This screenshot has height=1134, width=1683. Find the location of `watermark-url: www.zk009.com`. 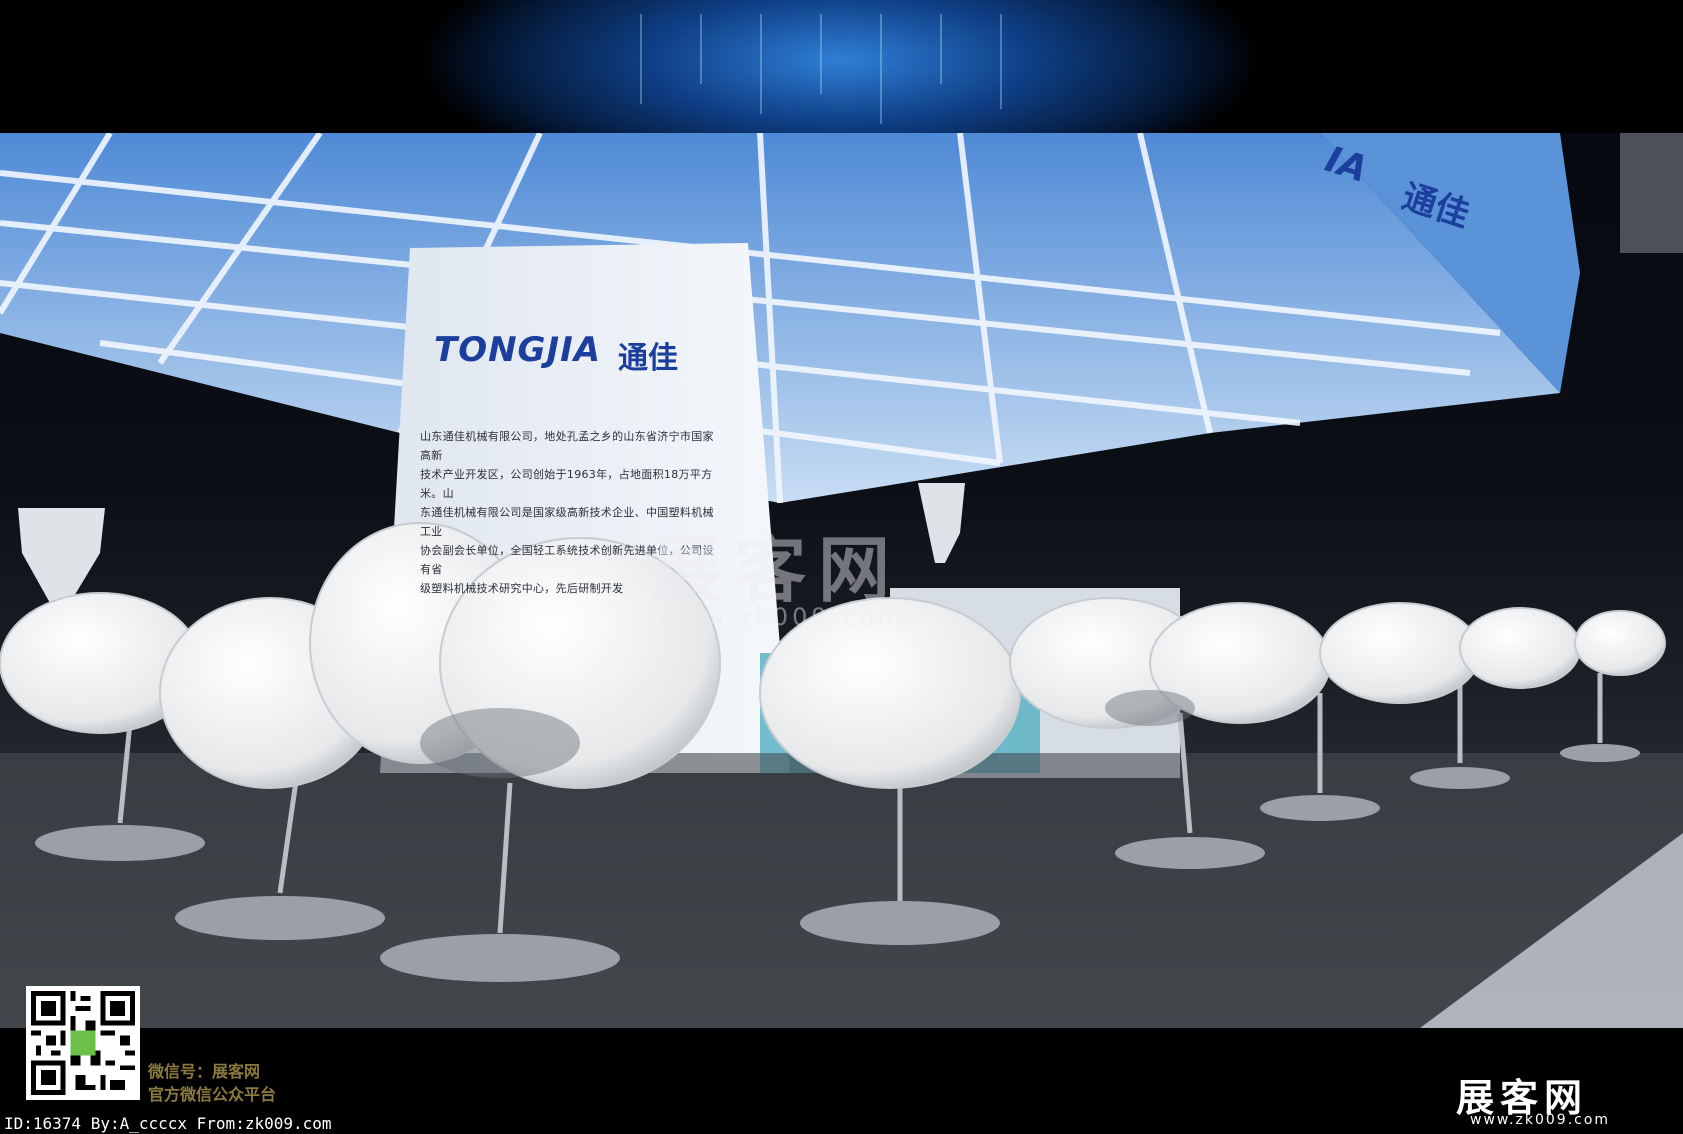

watermark-url: www.zk009.com is located at coordinates (782, 617).